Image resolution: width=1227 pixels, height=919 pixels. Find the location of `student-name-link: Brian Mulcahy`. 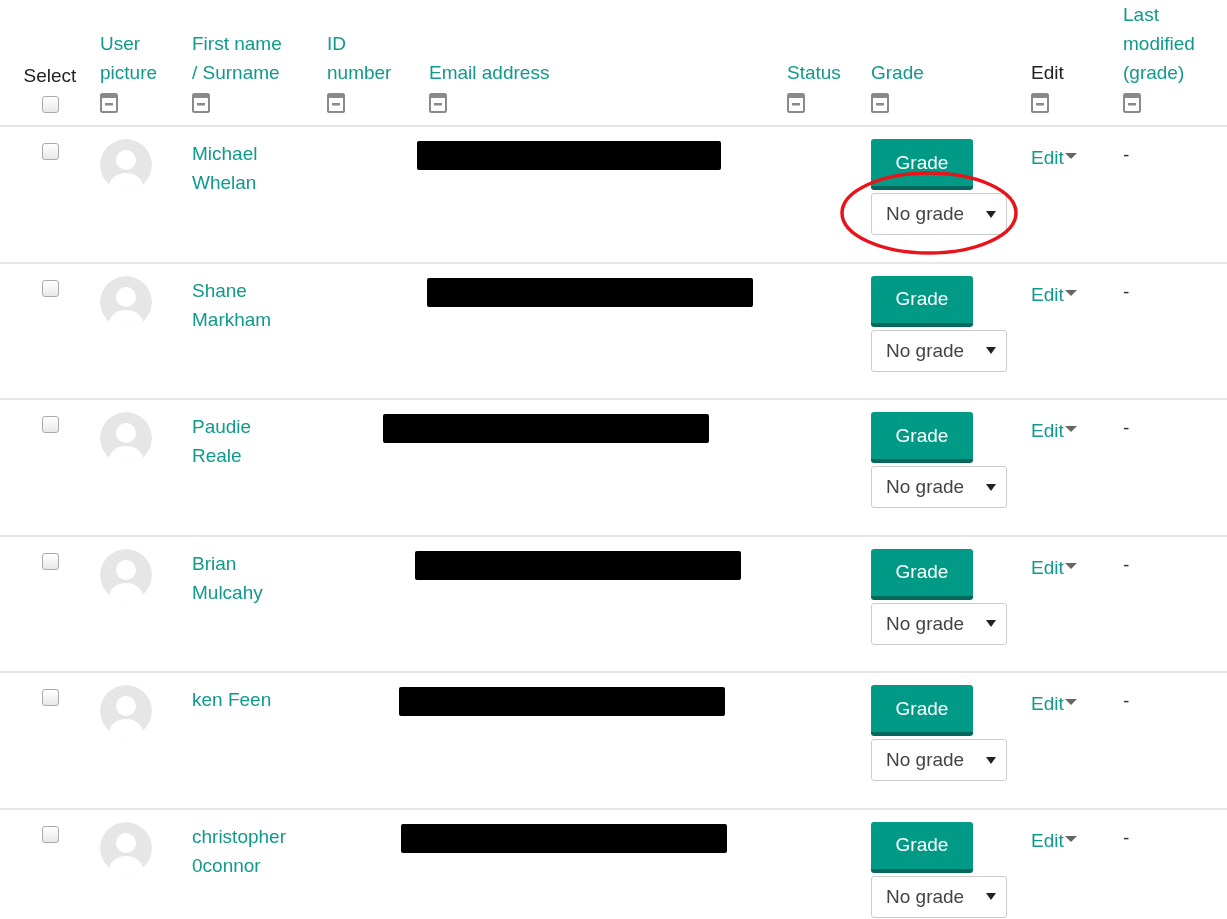

student-name-link: Brian Mulcahy is located at coordinates (259, 577).